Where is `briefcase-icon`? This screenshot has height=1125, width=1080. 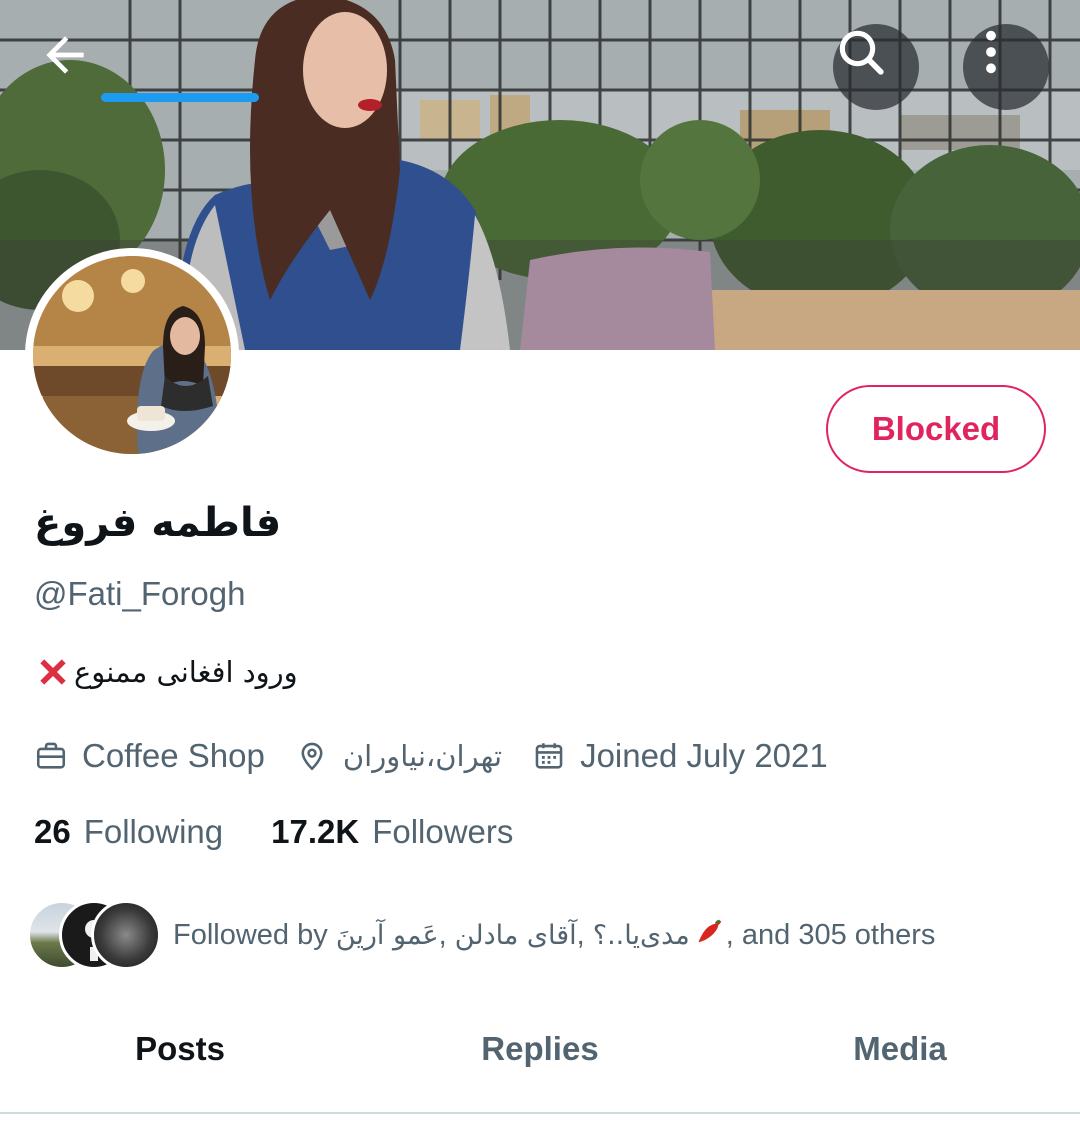
briefcase-icon is located at coordinates (51, 755).